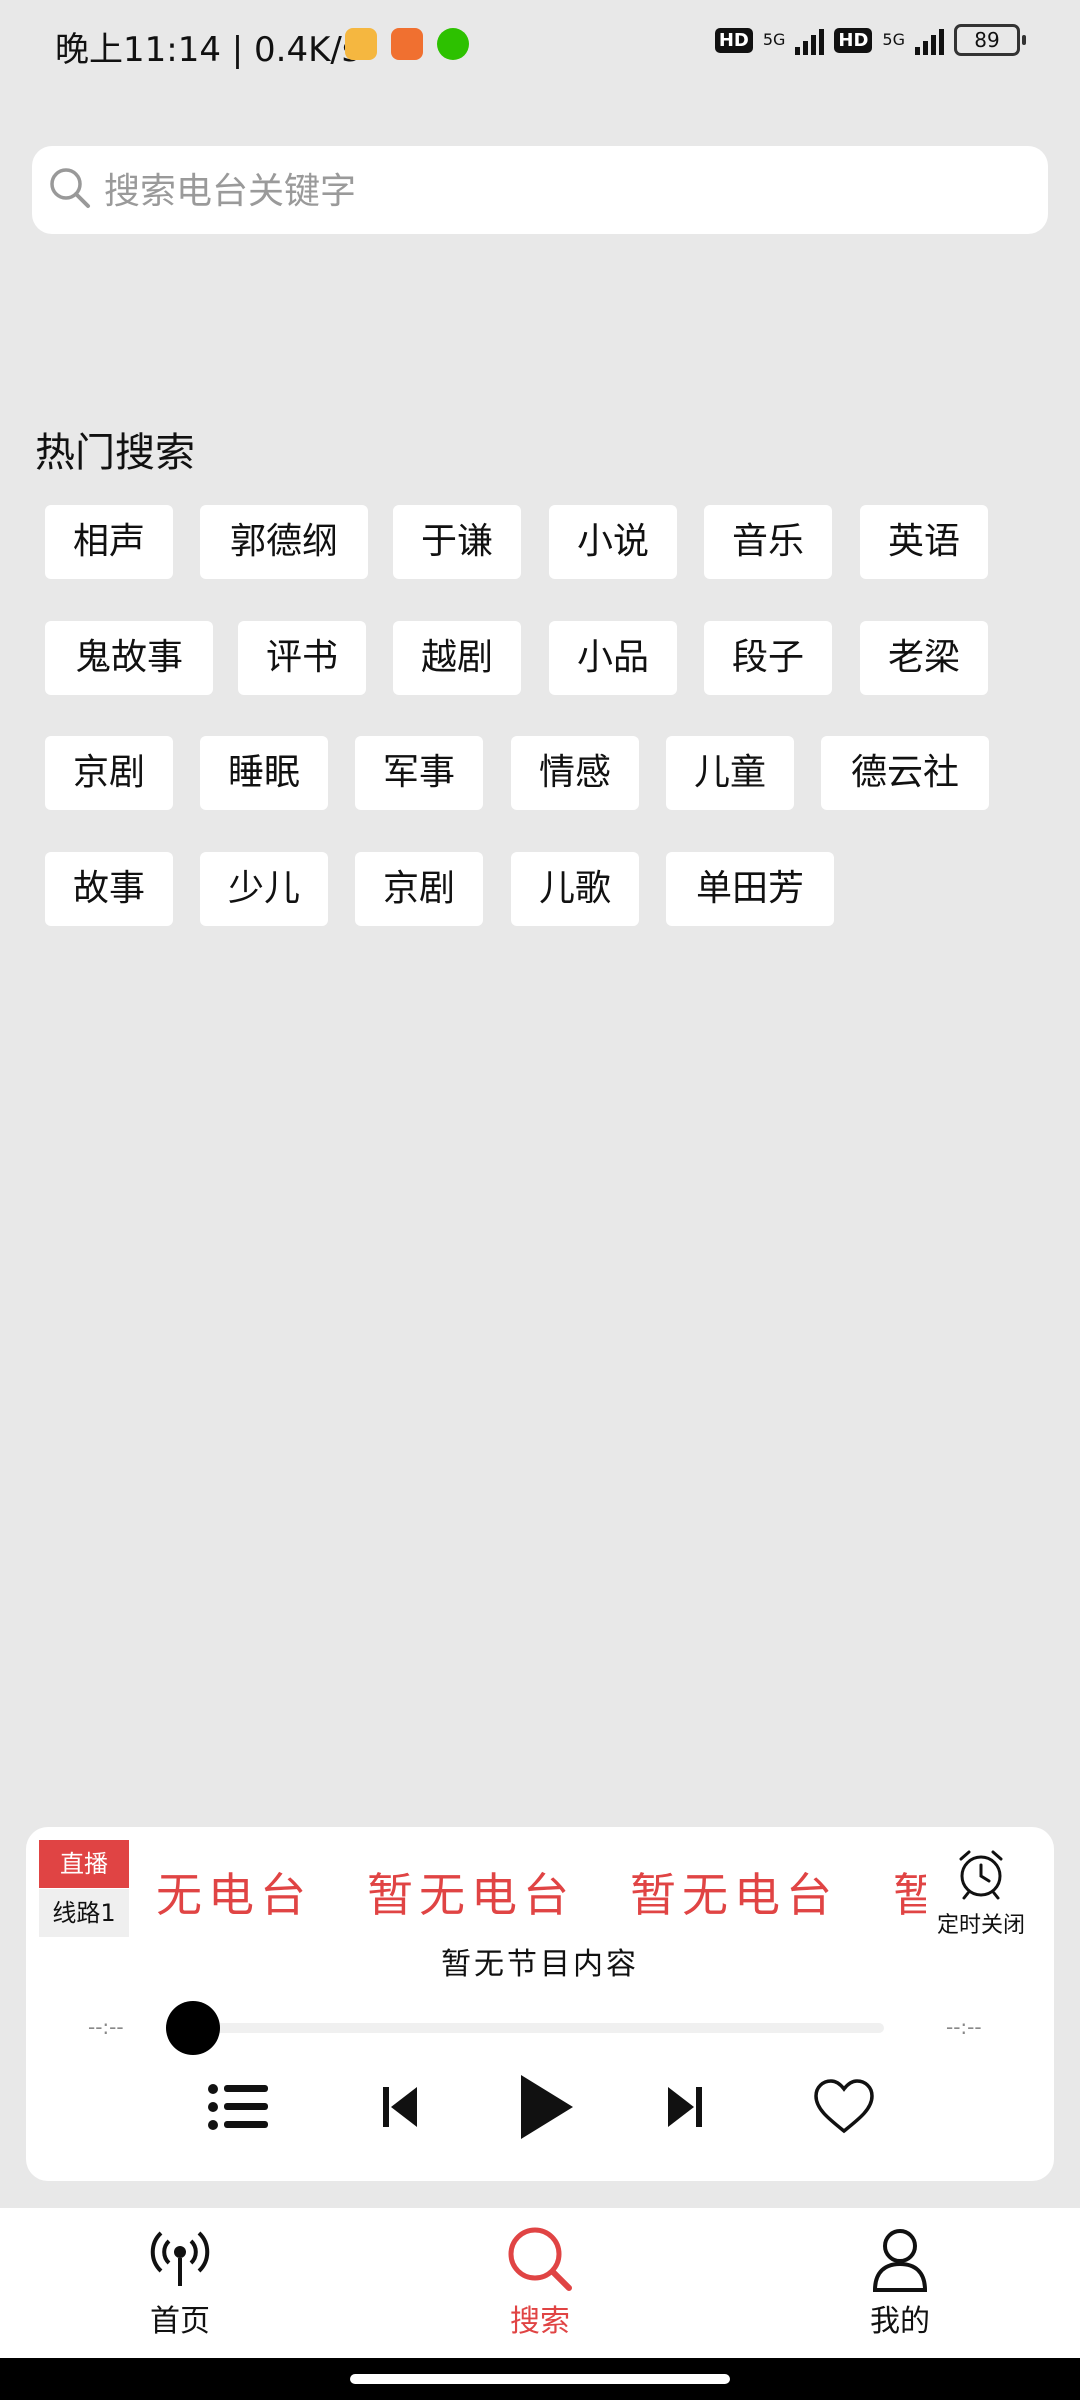  I want to click on hot-tag: 相声, so click(109, 542).